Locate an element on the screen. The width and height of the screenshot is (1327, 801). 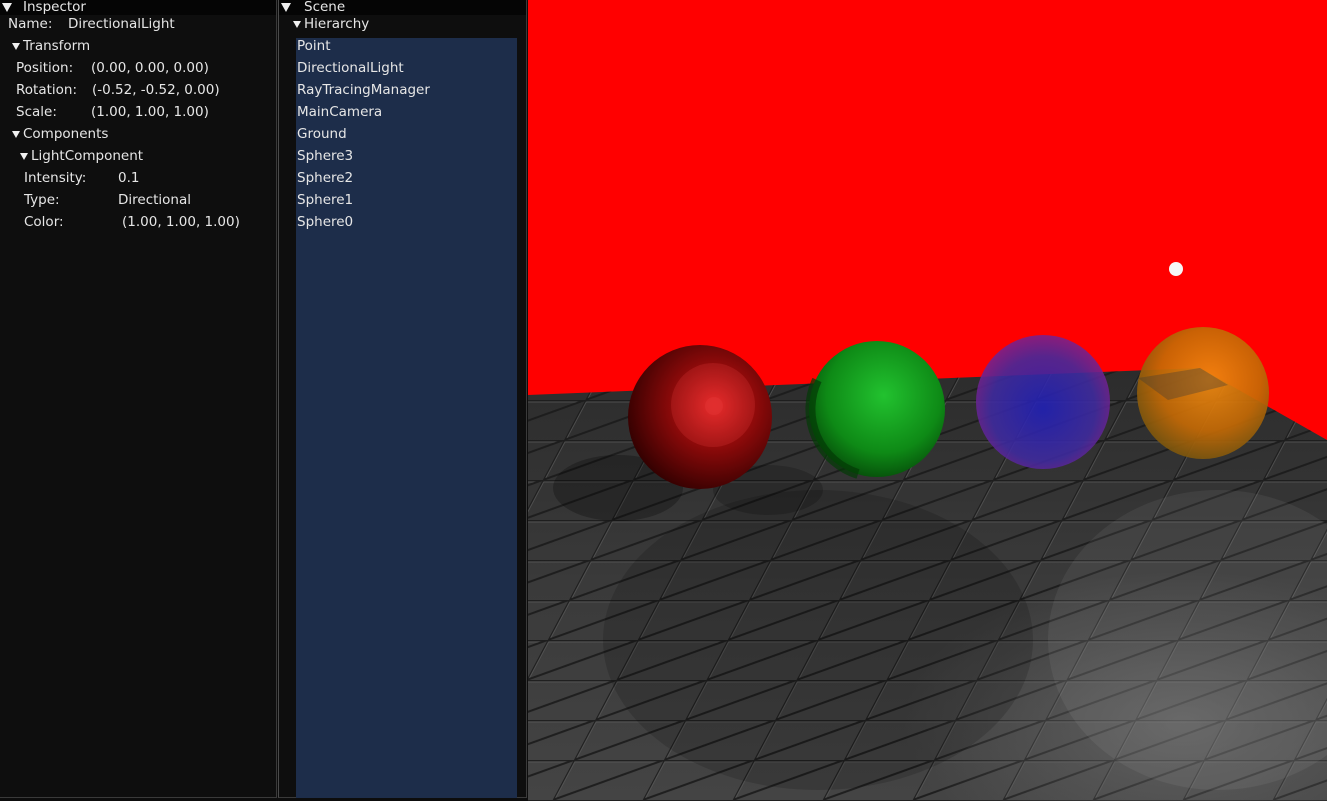
point-light is located at coordinates (1176, 269).